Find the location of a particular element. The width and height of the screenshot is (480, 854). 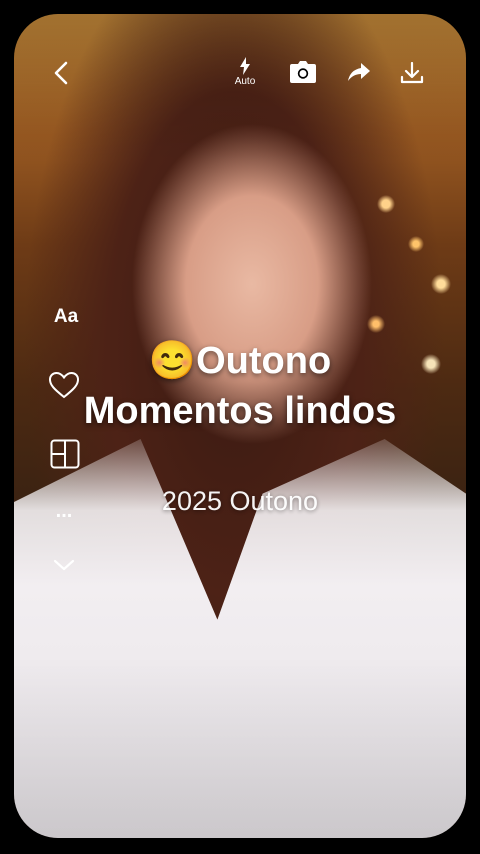

overlay-subtitle: 2025 Outono is located at coordinates (240, 501).